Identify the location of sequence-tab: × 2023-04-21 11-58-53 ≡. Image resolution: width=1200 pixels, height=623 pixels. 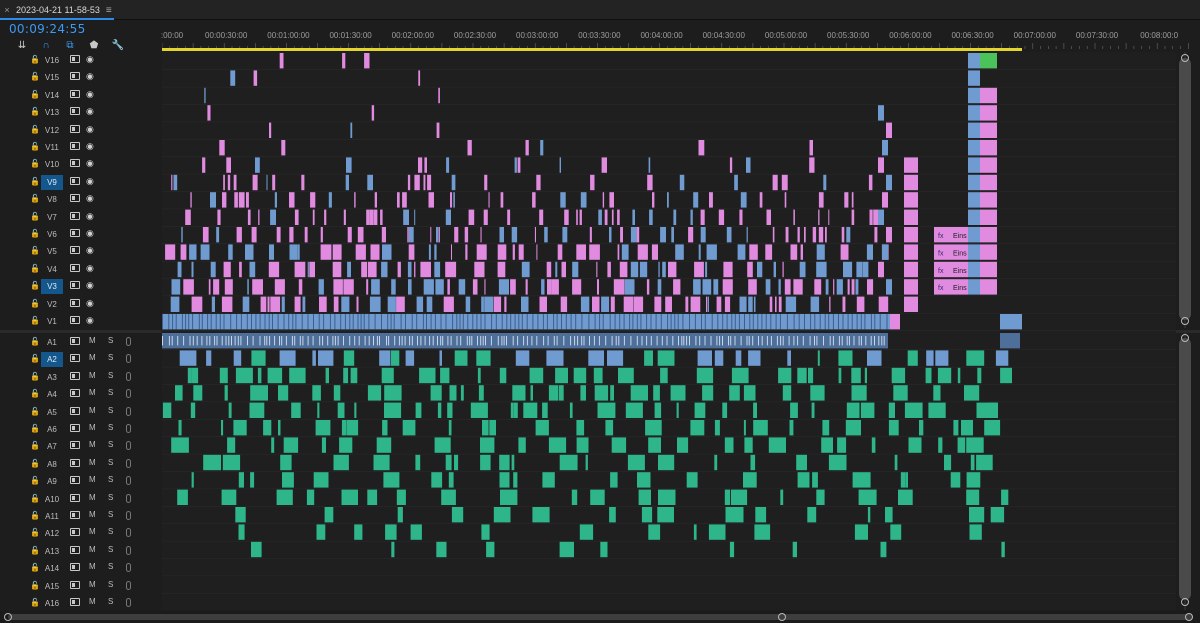
(57, 10).